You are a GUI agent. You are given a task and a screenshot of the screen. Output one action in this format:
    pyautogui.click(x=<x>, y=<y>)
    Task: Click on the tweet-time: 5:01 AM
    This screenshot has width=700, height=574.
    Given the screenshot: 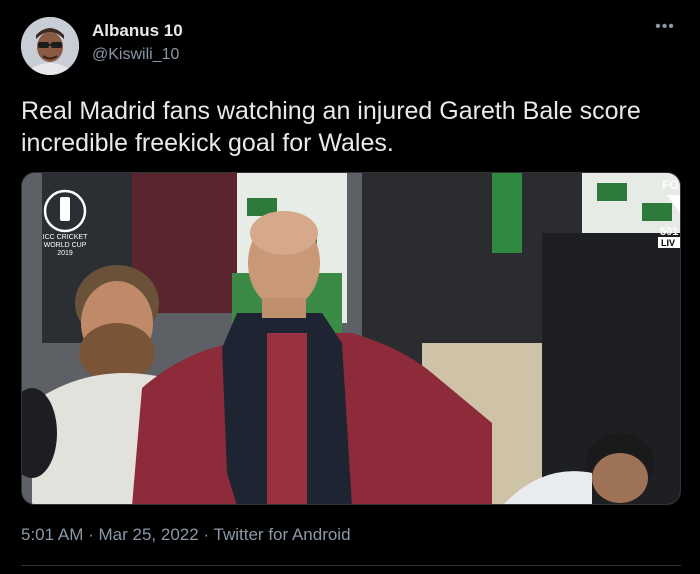 What is the action you would take?
    pyautogui.click(x=52, y=534)
    